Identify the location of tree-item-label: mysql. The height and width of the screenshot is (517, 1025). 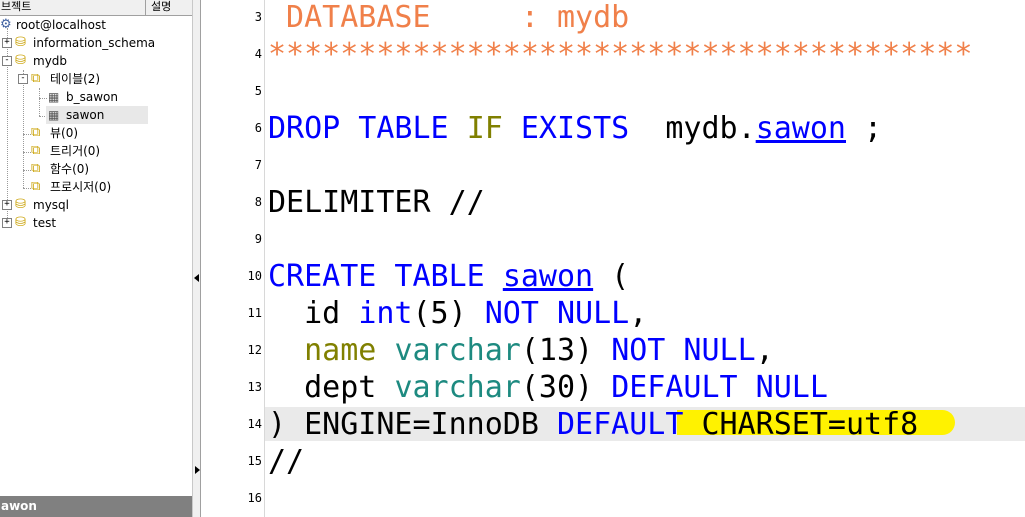
(51, 205).